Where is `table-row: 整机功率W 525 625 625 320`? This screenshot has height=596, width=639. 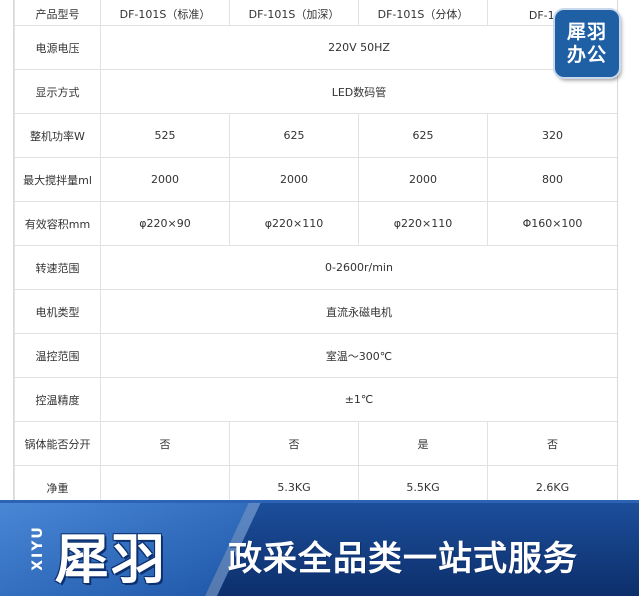 table-row: 整机功率W 525 625 625 320 is located at coordinates (315, 135).